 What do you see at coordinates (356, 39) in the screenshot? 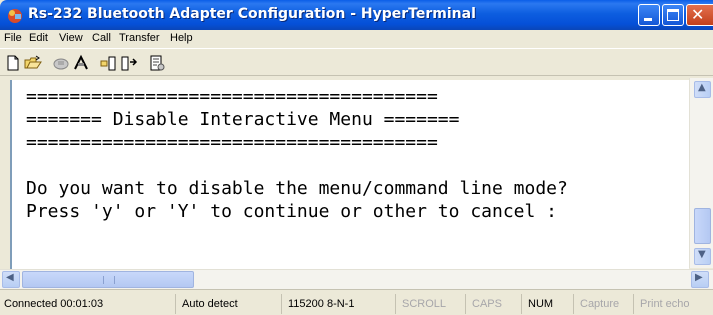
I see `menu-bar: File Edit View Call Transfer Help` at bounding box center [356, 39].